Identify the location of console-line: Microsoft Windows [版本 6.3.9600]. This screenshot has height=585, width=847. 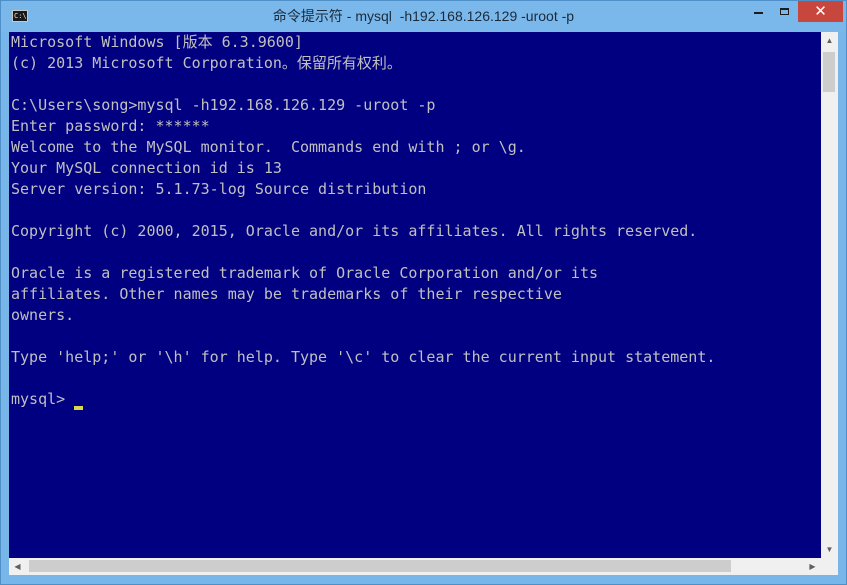
(157, 42).